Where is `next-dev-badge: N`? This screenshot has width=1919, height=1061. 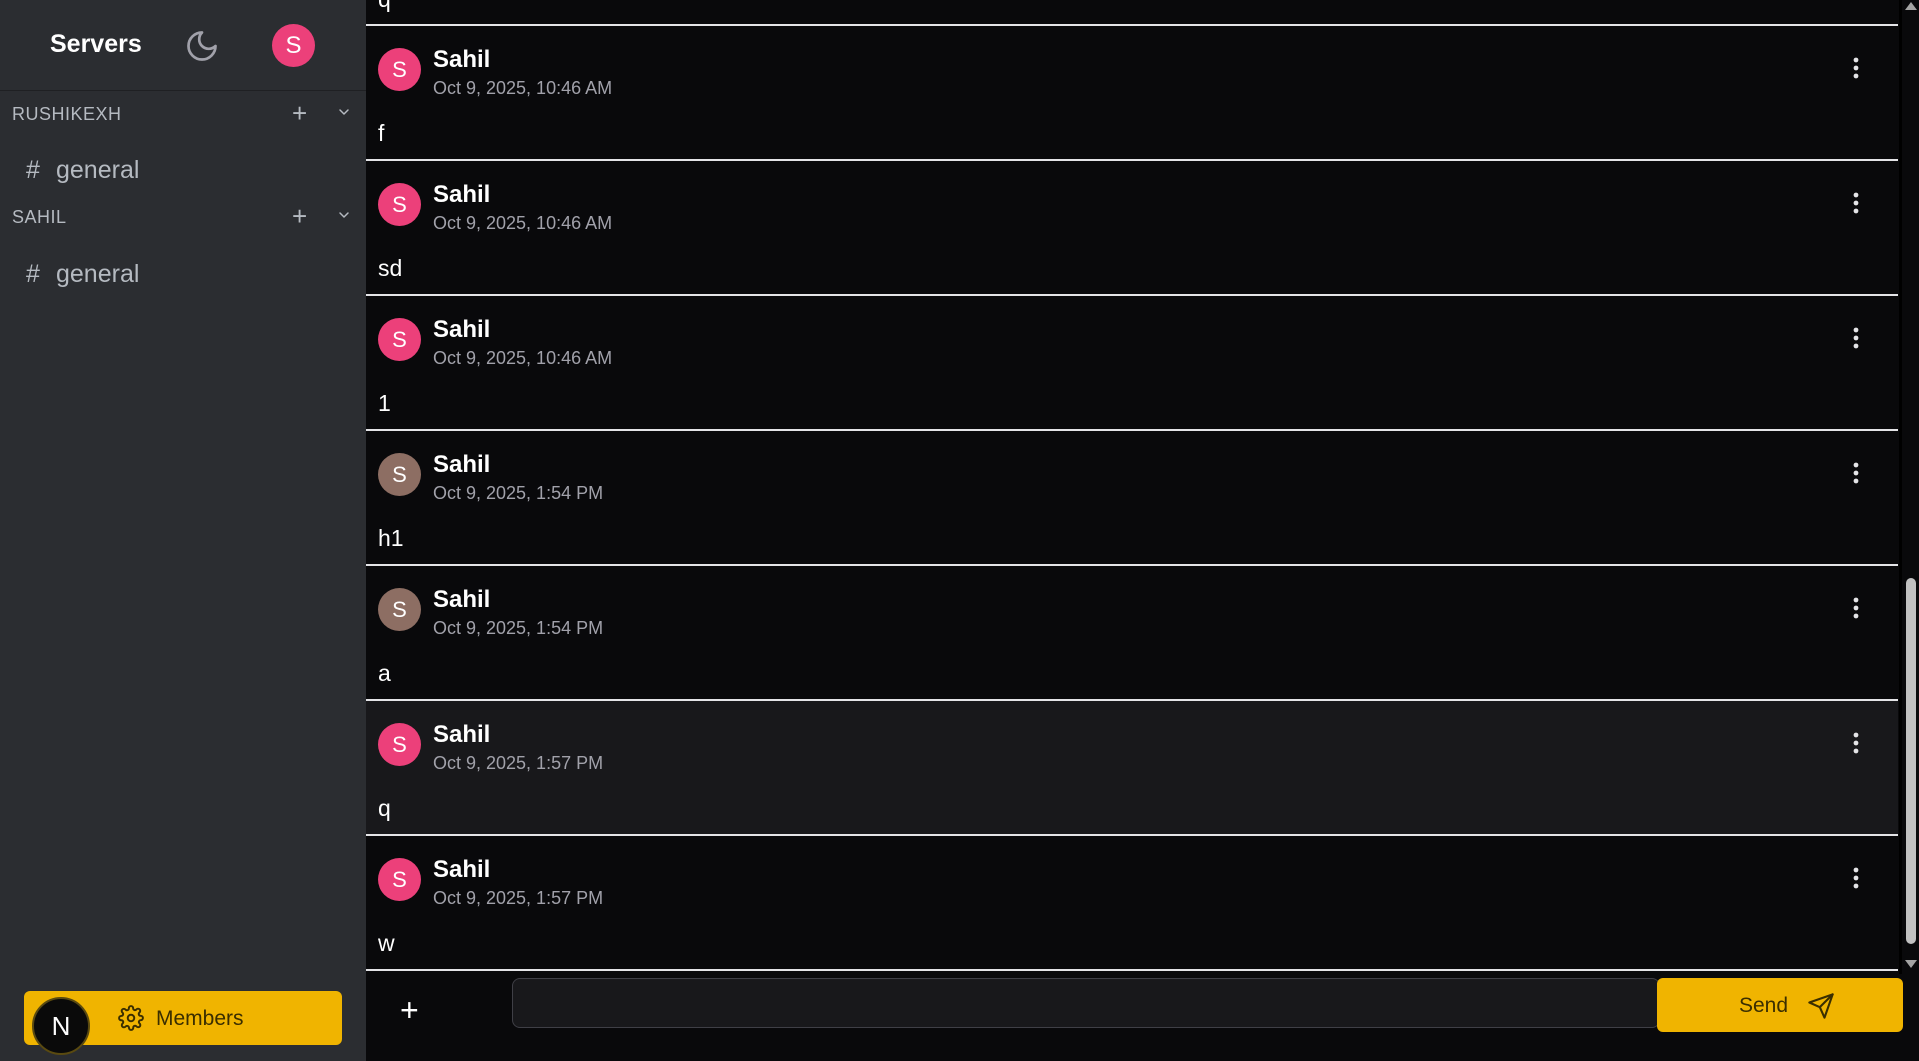 next-dev-badge: N is located at coordinates (61, 1026).